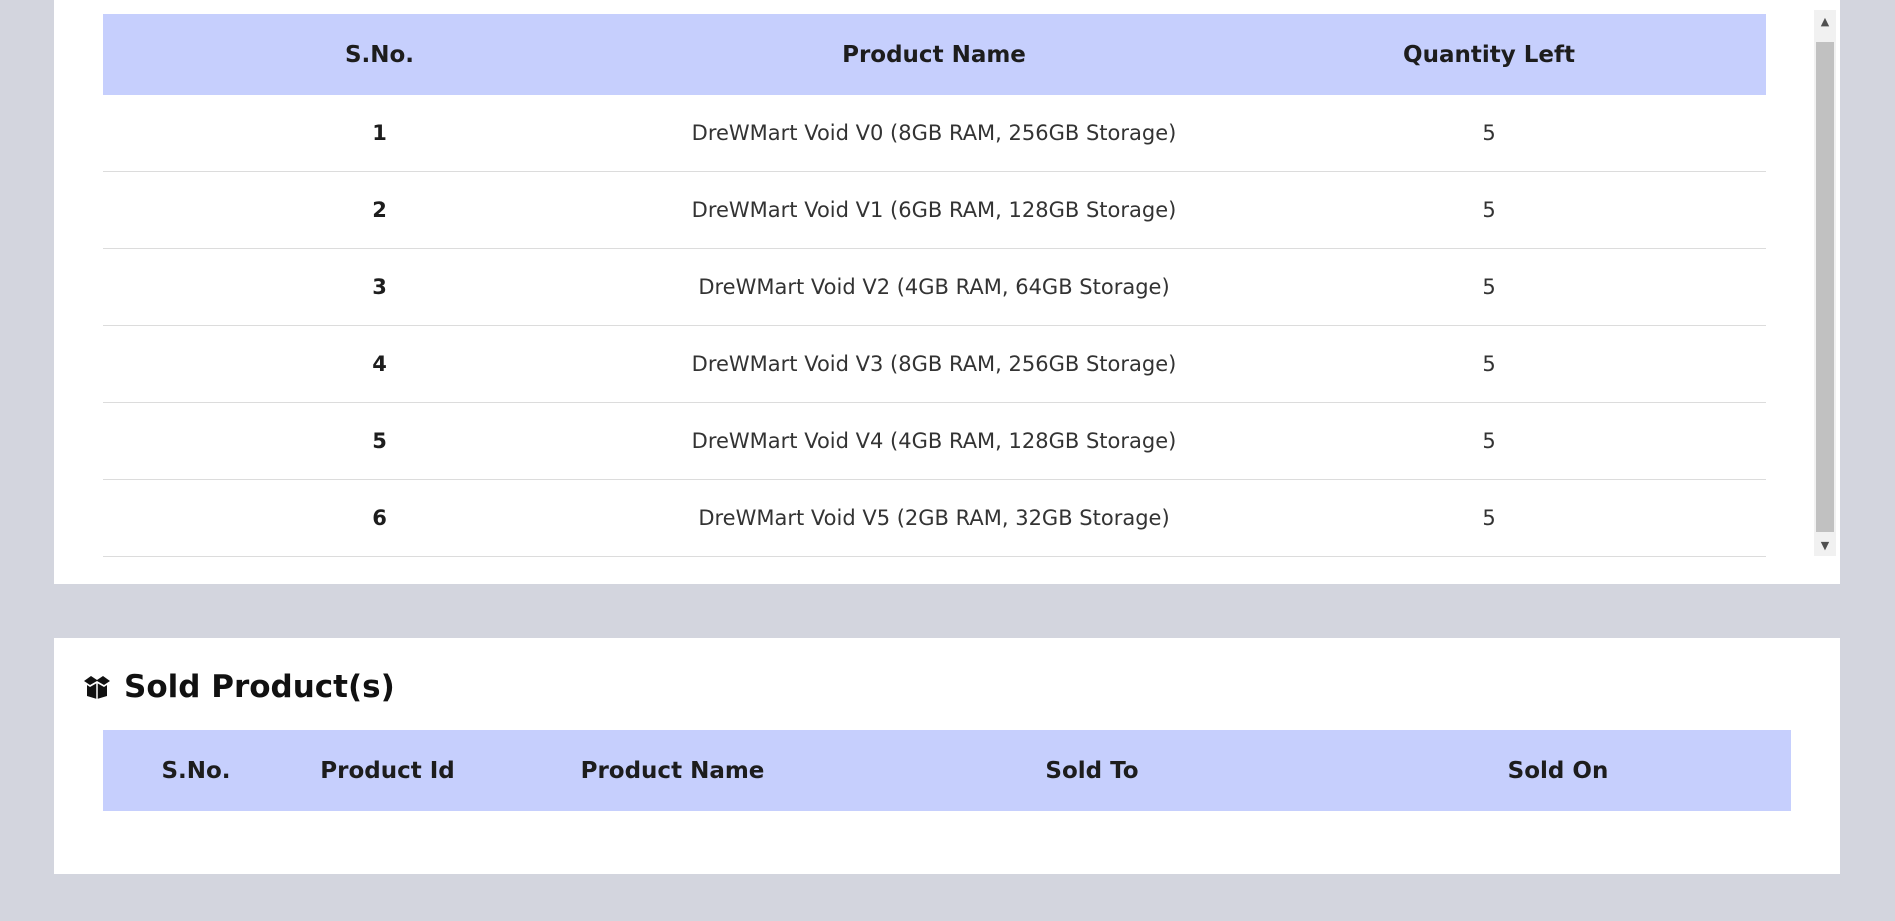 This screenshot has width=1895, height=921. Describe the element at coordinates (1825, 287) in the screenshot. I see `scrollbar-thumb` at that location.